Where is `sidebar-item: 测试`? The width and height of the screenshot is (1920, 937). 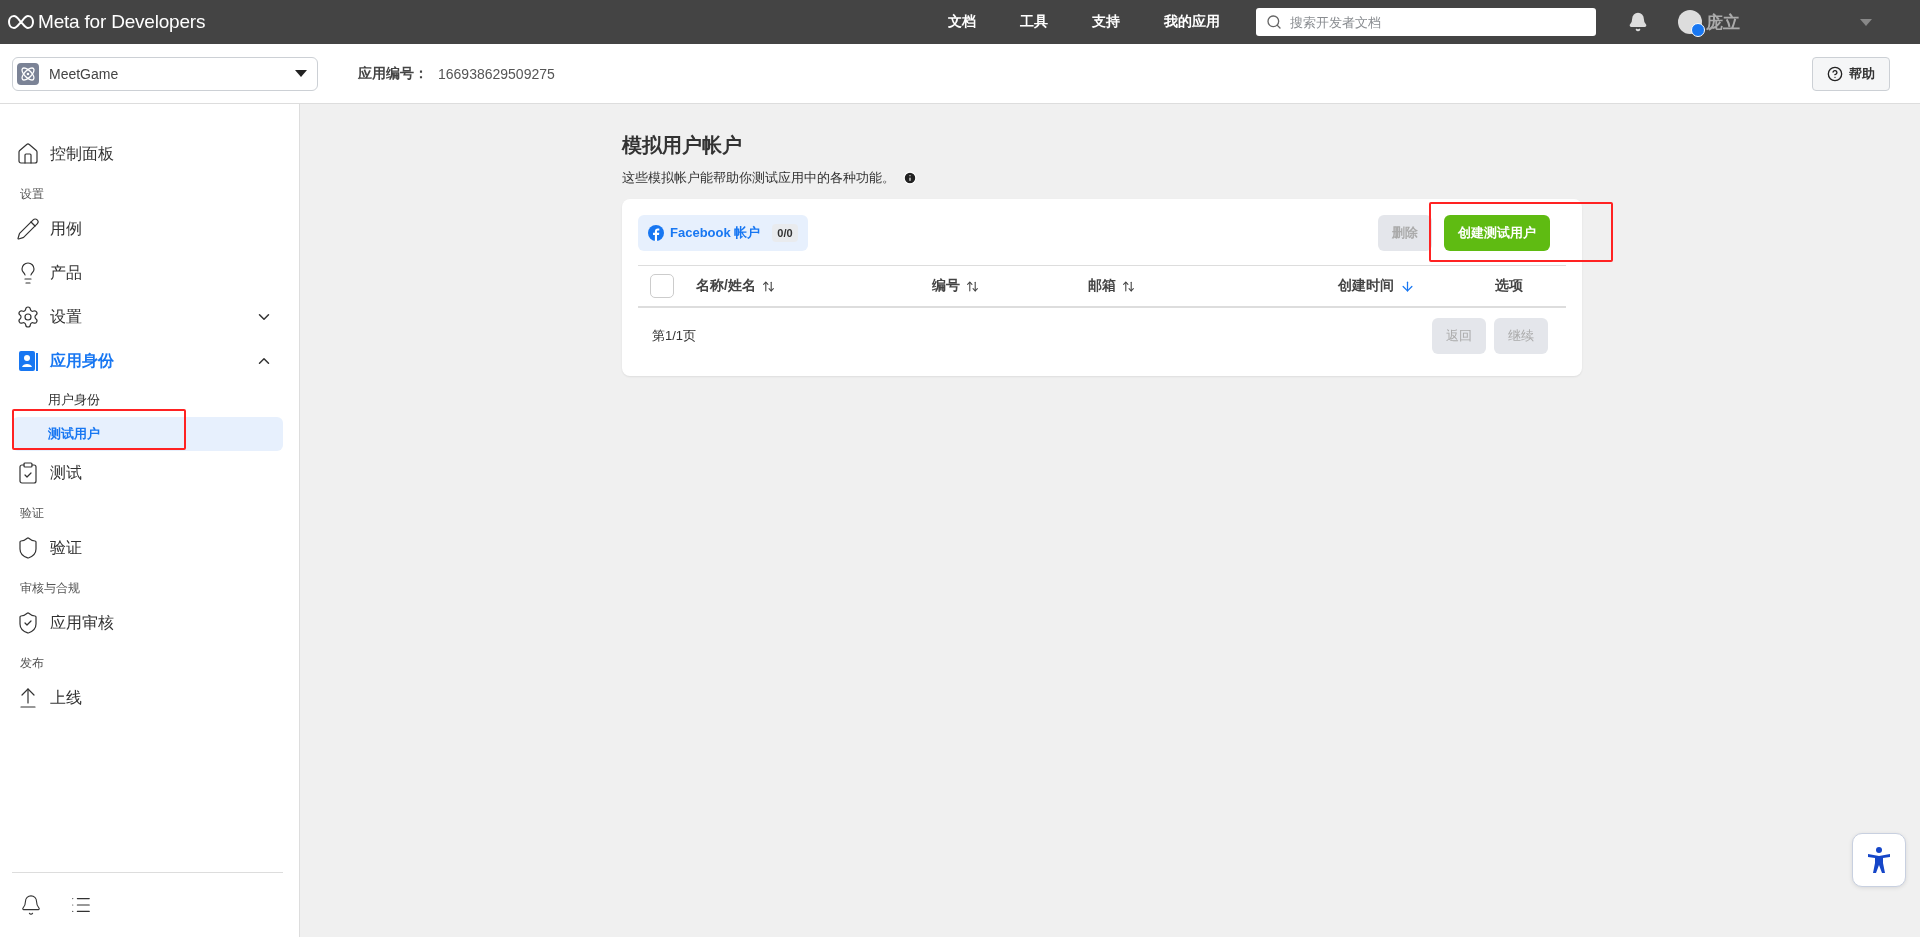 sidebar-item: 测试 is located at coordinates (151, 473).